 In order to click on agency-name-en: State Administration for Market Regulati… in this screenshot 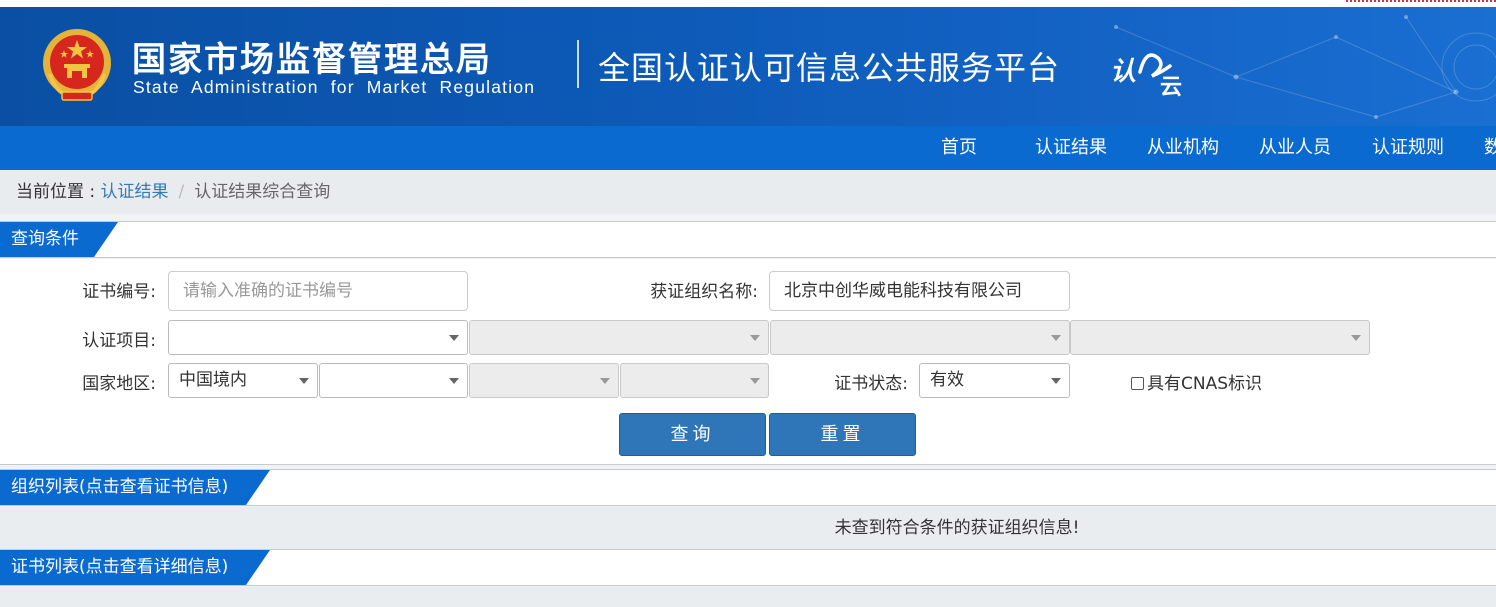, I will do `click(334, 87)`.